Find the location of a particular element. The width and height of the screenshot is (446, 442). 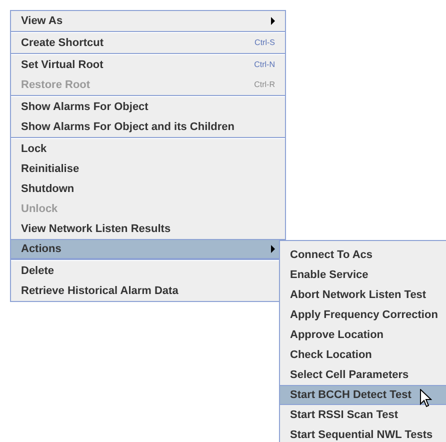

menu-item: Show Alarms For Object and its Children is located at coordinates (148, 127).